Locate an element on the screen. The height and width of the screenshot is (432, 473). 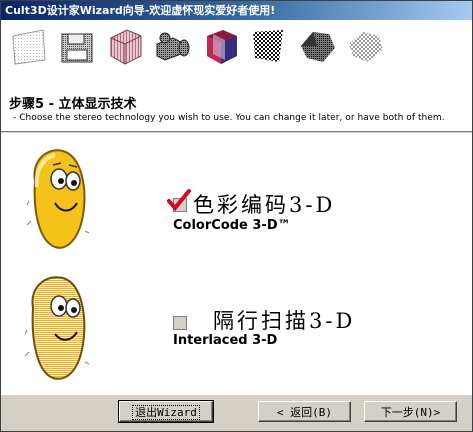
stereo-cube-icon is located at coordinates (222, 47).